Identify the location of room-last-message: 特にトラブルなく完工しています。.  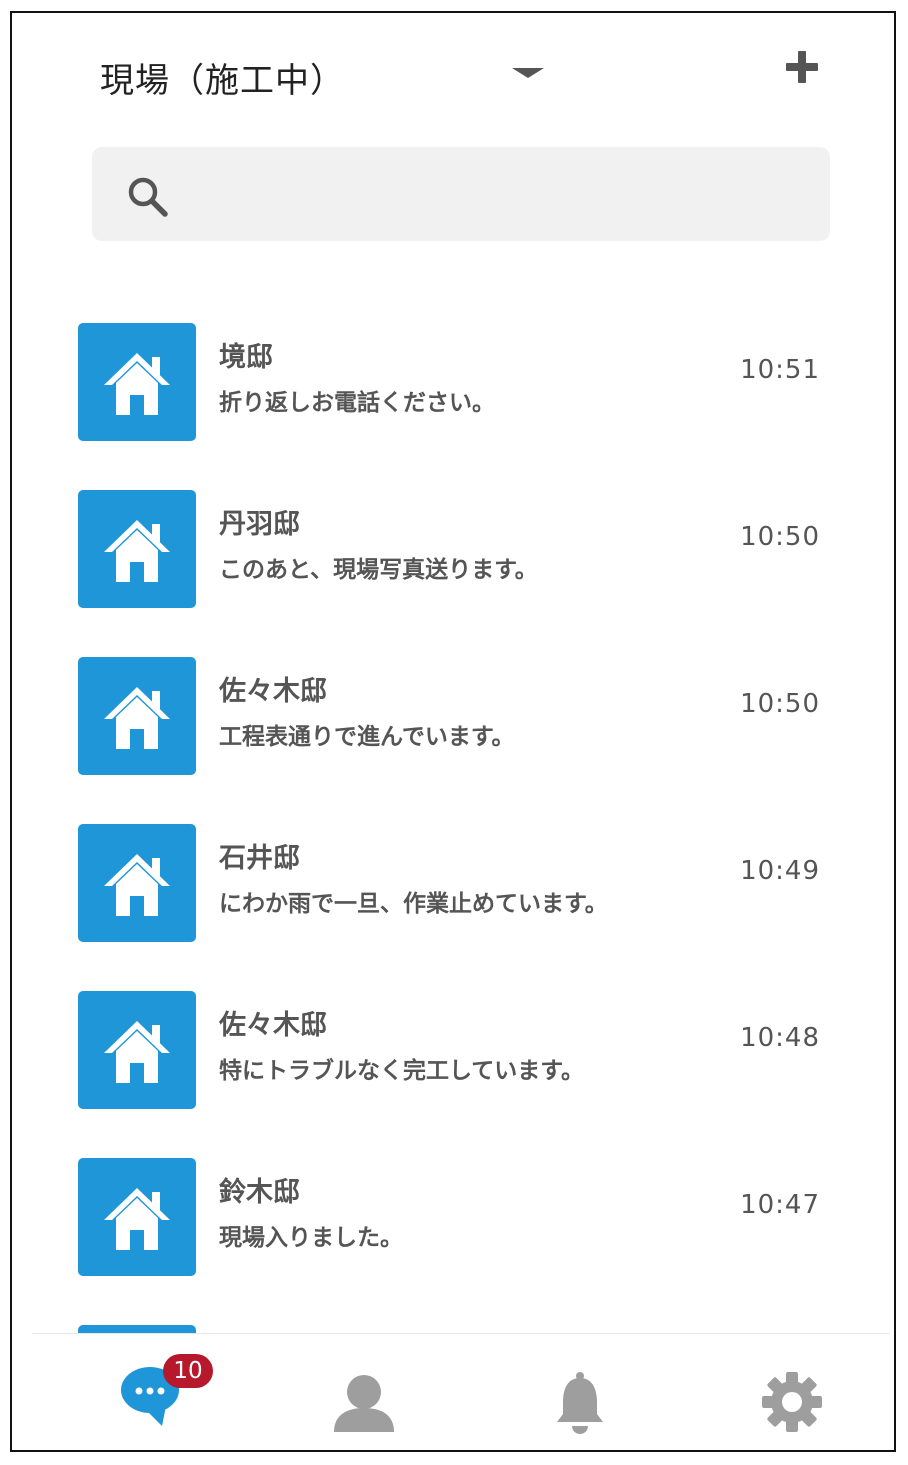
(402, 1071).